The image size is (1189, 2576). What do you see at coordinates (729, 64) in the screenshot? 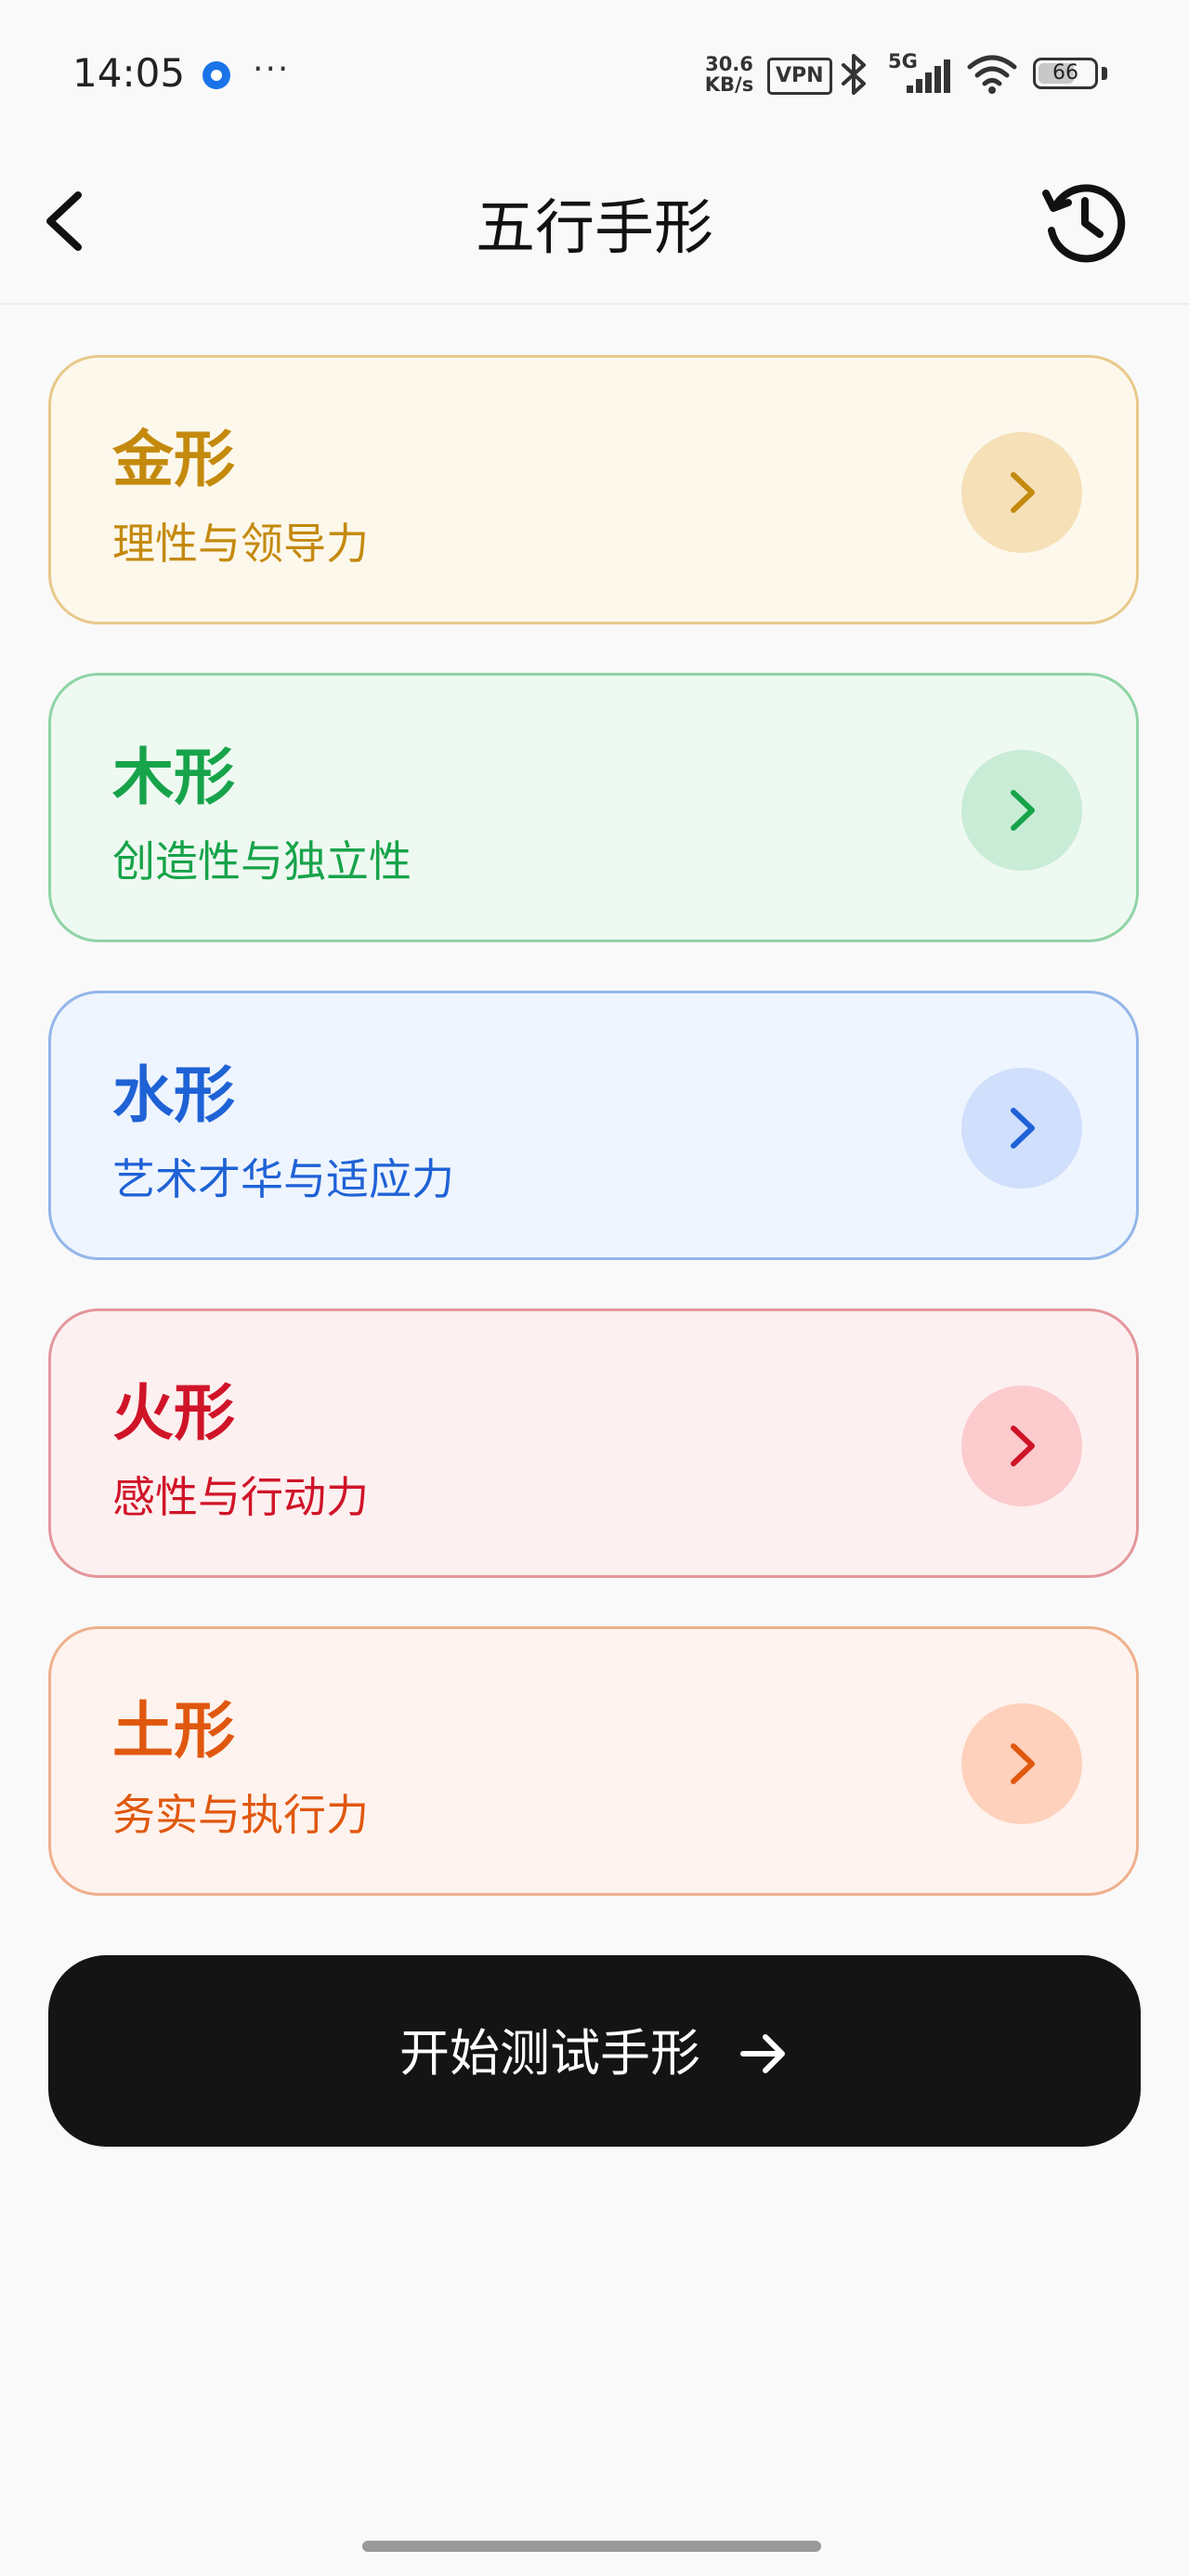
I see `network-speed-value: 30.6` at bounding box center [729, 64].